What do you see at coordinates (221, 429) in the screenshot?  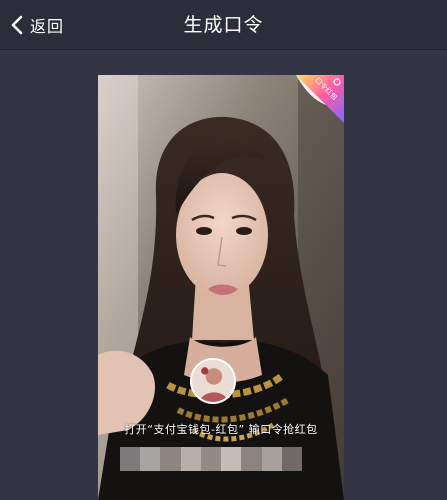 I see `instruction-text: 打开“支付宝钱包-红包” 输口令抢红包` at bounding box center [221, 429].